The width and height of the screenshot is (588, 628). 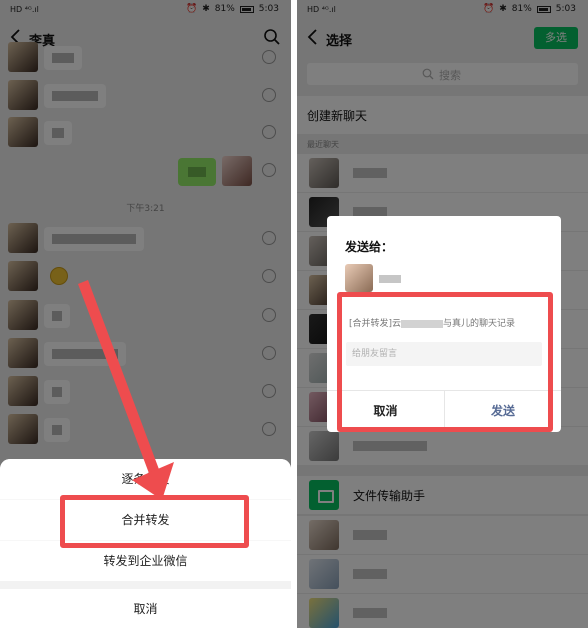 I want to click on dialog-title: 发送给：, so click(x=369, y=247).